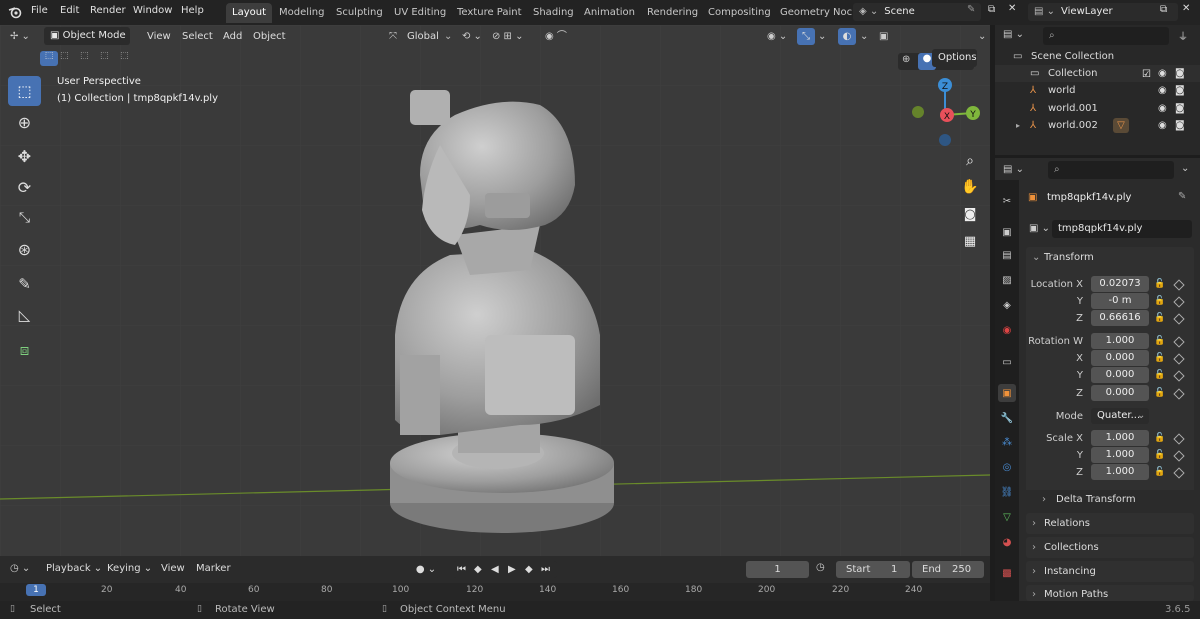 Image resolution: width=1200 pixels, height=619 pixels. Describe the element at coordinates (545, 569) in the screenshot. I see `jump-end-icon: ⏭` at that location.